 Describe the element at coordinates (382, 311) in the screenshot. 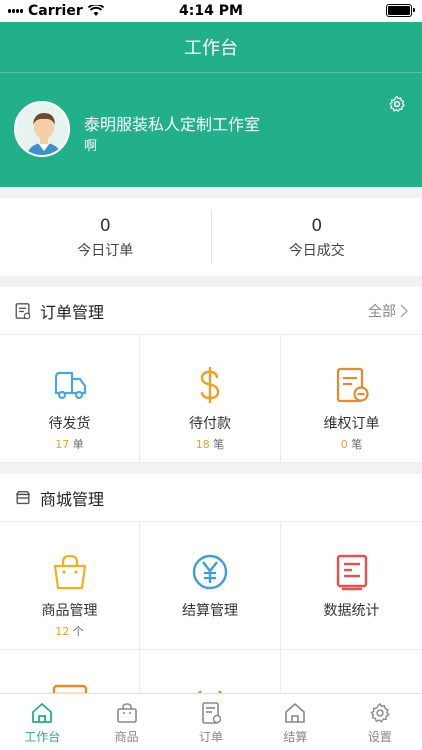

I see `view-all-label: 全部` at that location.